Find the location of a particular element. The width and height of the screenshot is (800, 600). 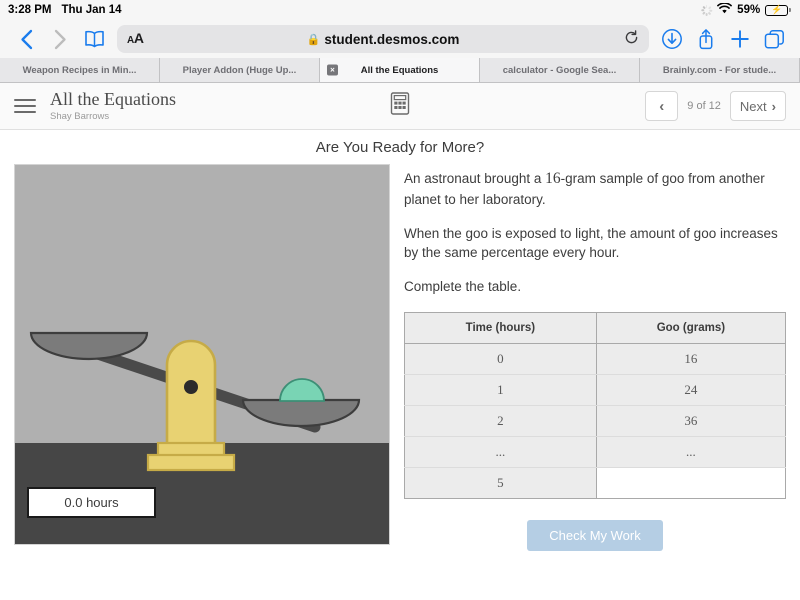

activity-title-block: All the Equations Shay Barrows is located at coordinates (113, 105).